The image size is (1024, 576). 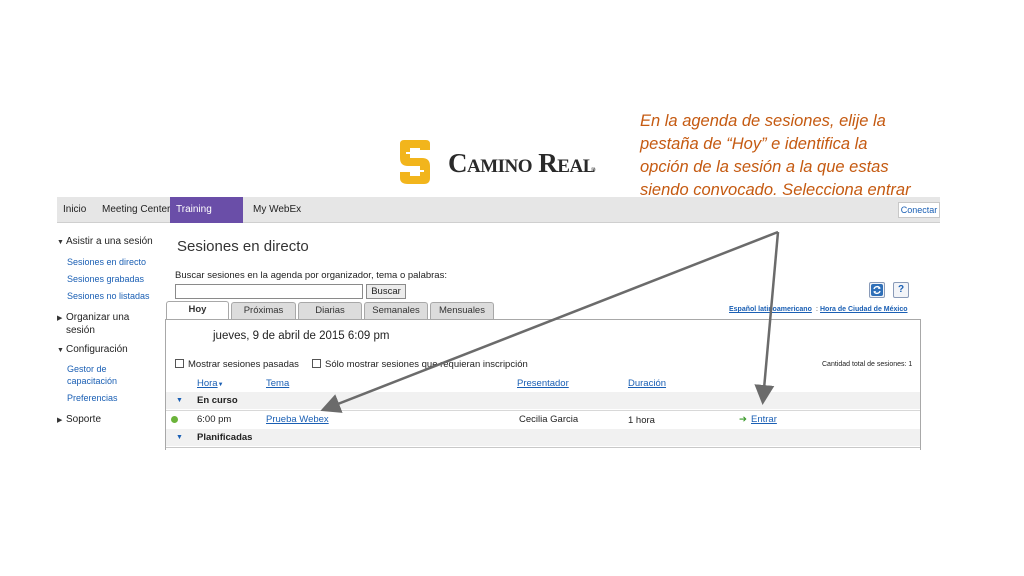 What do you see at coordinates (764, 419) in the screenshot?
I see `enter-session-link: Entrar` at bounding box center [764, 419].